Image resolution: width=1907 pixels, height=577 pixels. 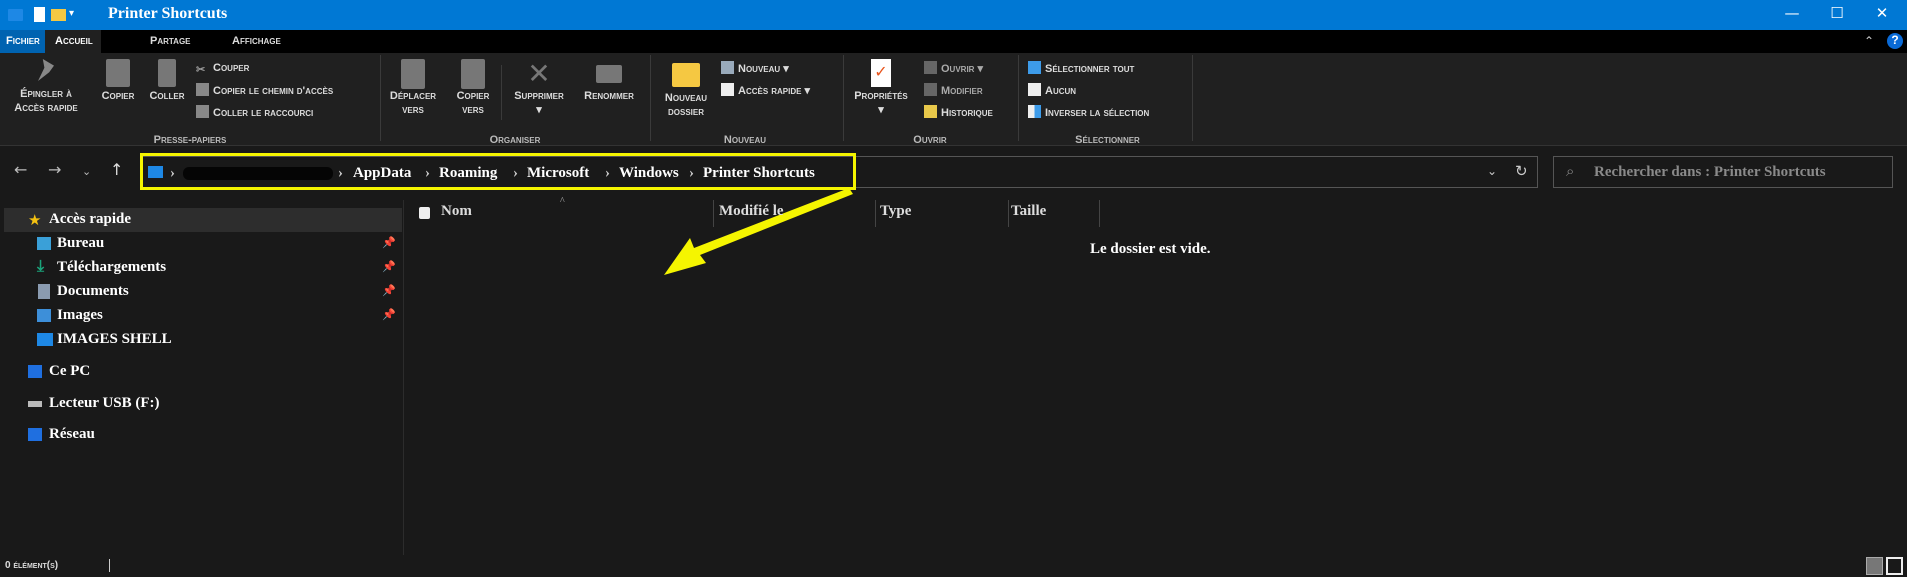 I want to click on column-header-taille: Taille, so click(x=1028, y=211).